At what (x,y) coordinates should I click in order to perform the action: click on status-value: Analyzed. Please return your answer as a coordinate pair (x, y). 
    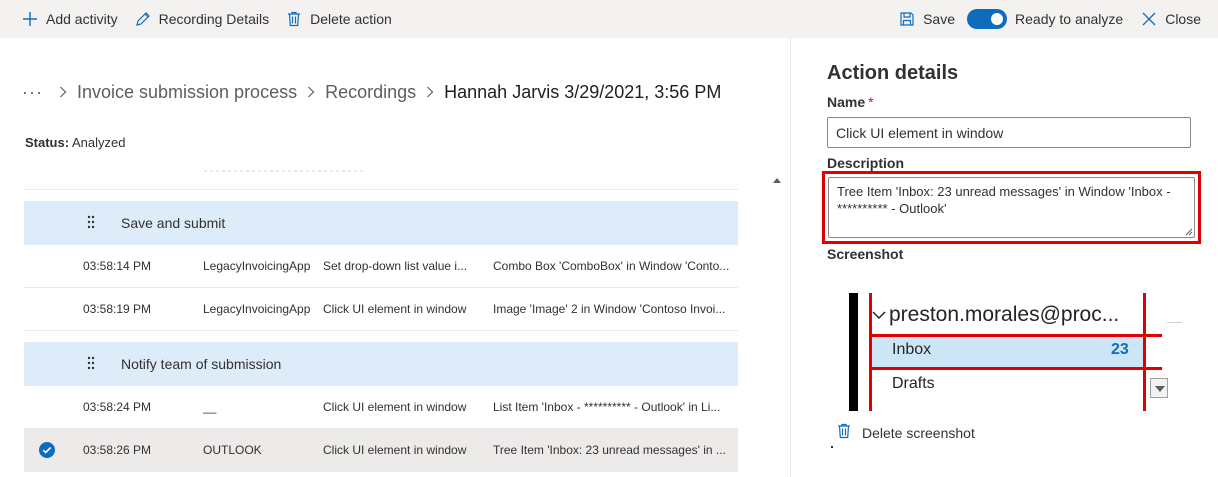
    Looking at the image, I should click on (98, 142).